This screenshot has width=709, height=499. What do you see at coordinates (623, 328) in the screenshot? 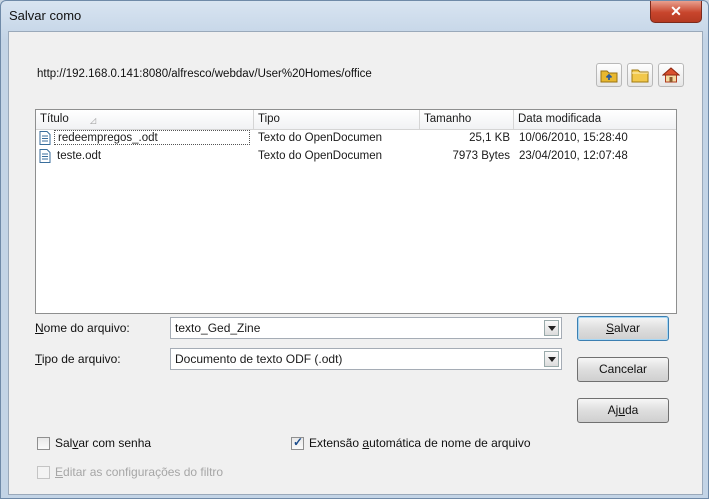
I see `save-button: Salvar` at bounding box center [623, 328].